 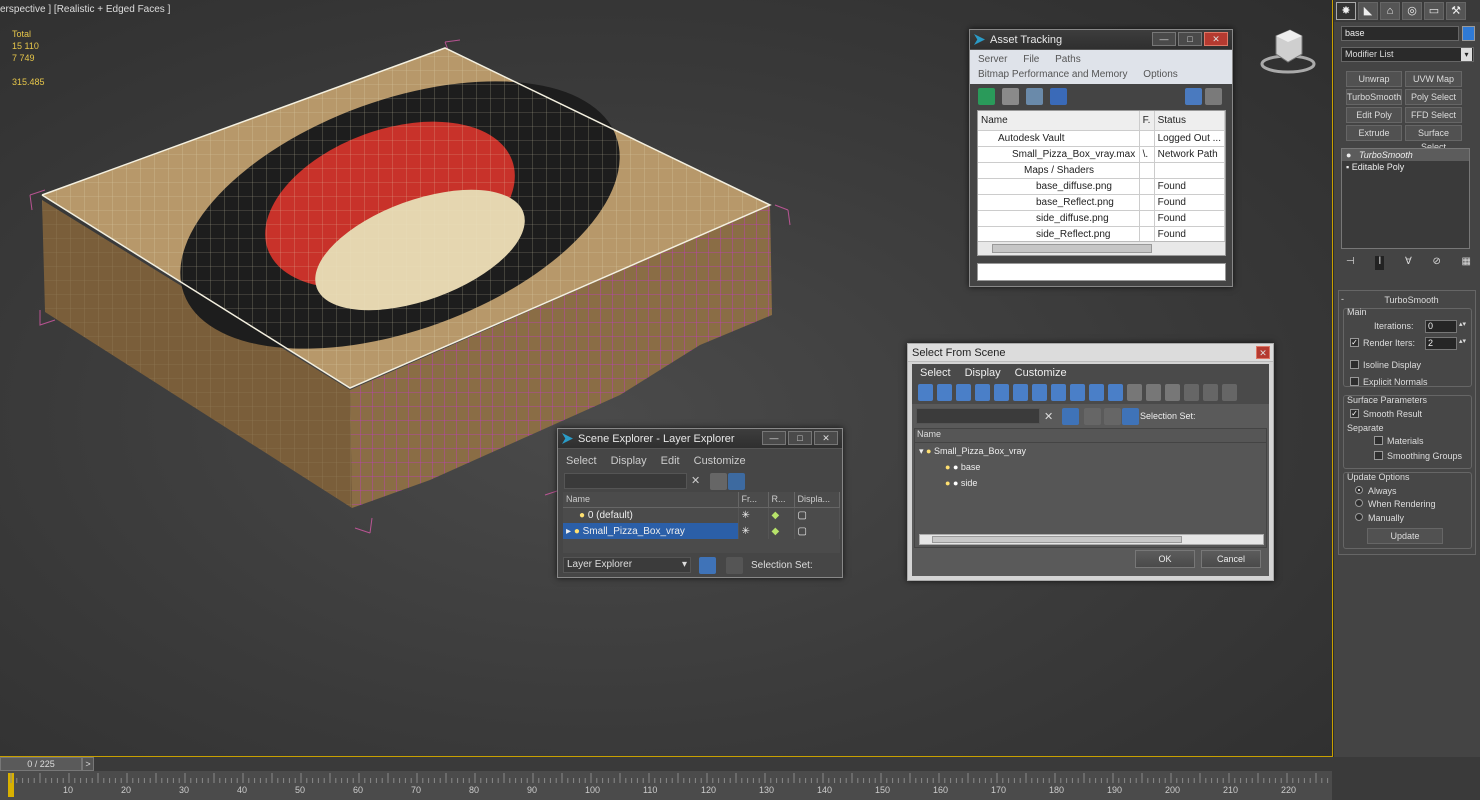 I want to click on render-iters-spinner: 2, so click(x=1441, y=343).